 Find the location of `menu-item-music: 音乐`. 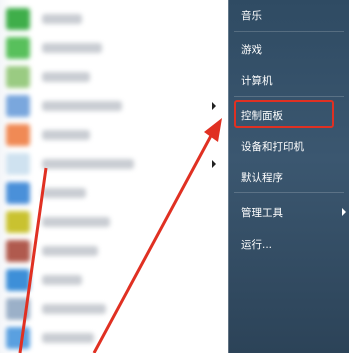

menu-item-music: 音乐 is located at coordinates (288, 15).